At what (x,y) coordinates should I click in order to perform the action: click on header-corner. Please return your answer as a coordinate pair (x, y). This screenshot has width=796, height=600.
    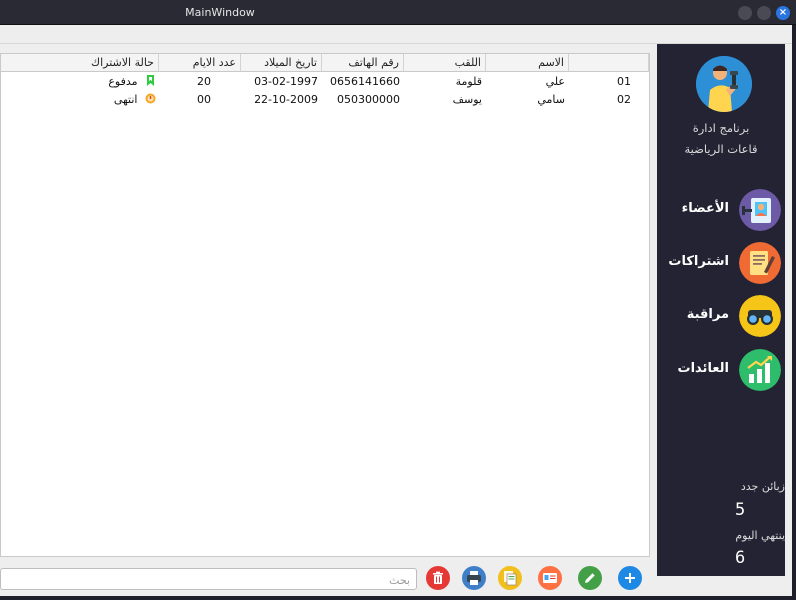
    Looking at the image, I should click on (609, 63).